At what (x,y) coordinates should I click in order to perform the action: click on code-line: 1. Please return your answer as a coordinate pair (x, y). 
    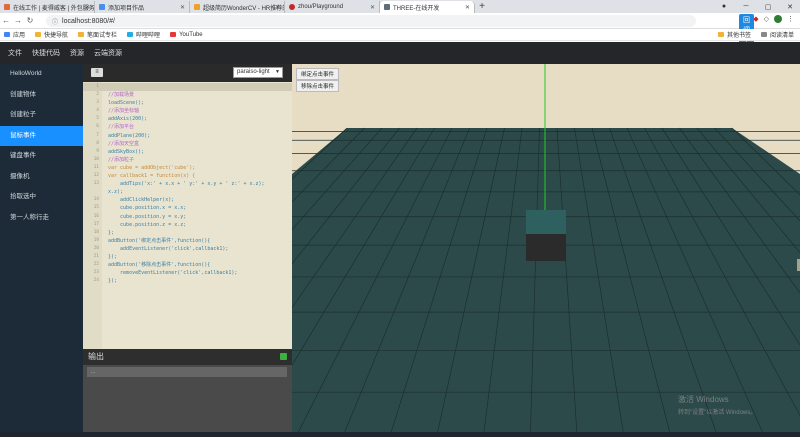
    Looking at the image, I should click on (187, 87).